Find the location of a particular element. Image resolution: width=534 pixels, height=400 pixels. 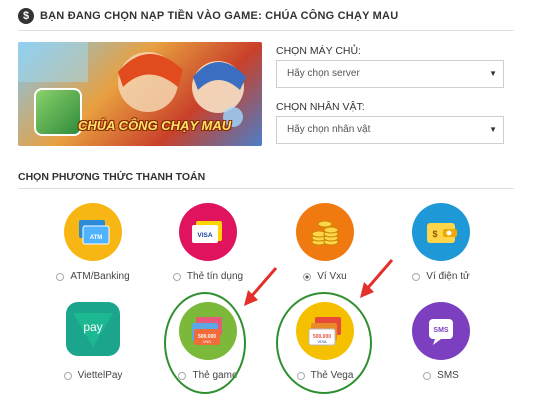

payment-method-ewallet: $ Ví điện tử is located at coordinates (441, 251).